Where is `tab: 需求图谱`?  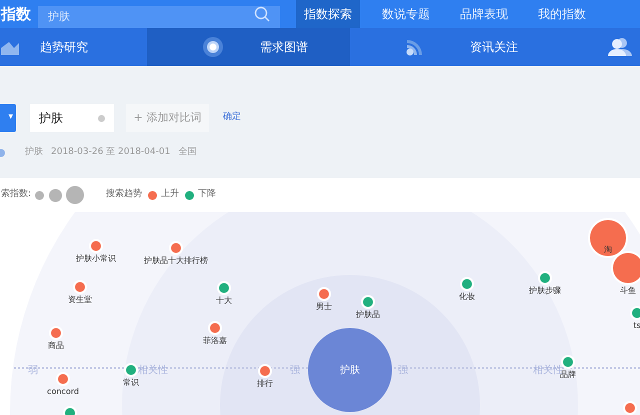
tab: 需求图谱 is located at coordinates (248, 47).